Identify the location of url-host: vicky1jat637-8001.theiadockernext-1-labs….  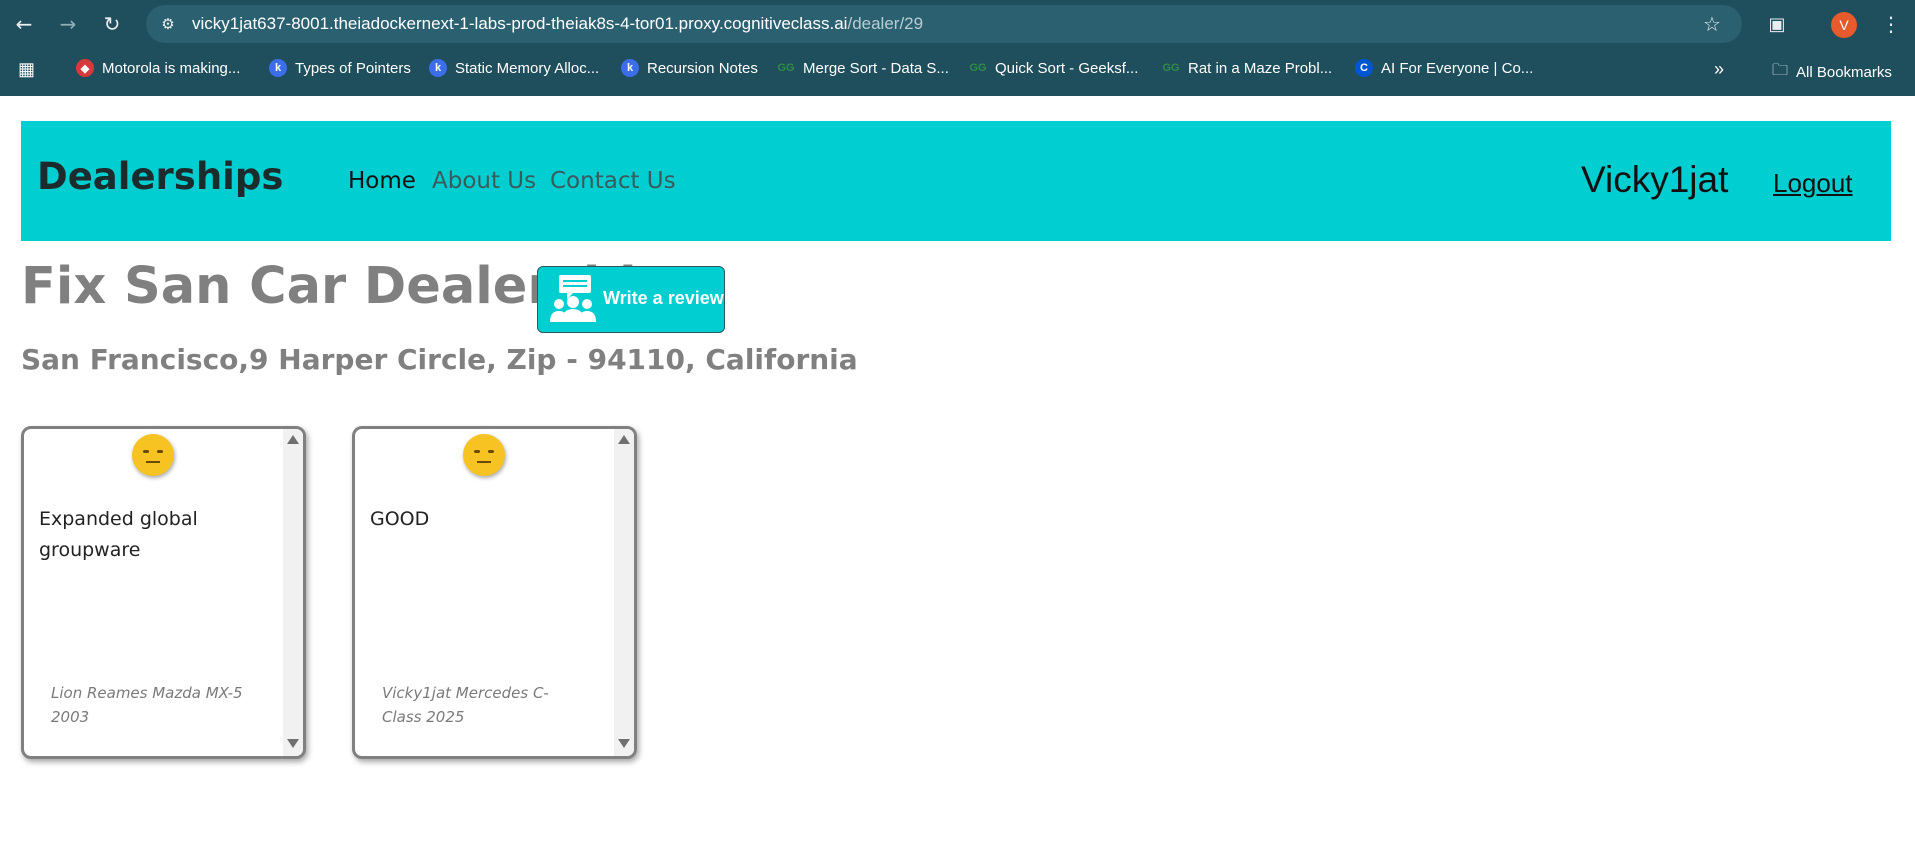
(520, 23).